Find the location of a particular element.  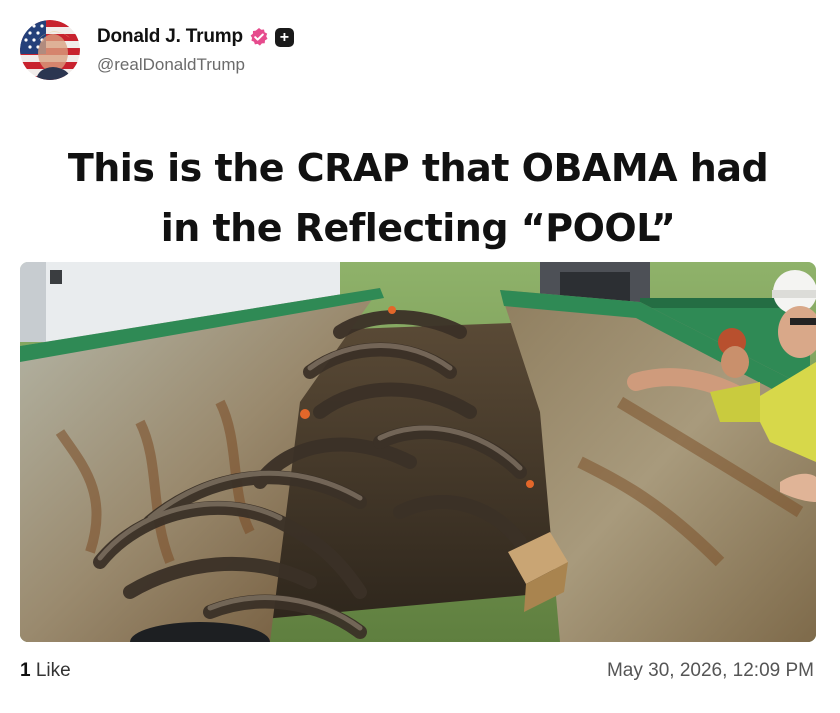

headline-line-1: This is the CRAP that OBAMA had is located at coordinates (418, 168).